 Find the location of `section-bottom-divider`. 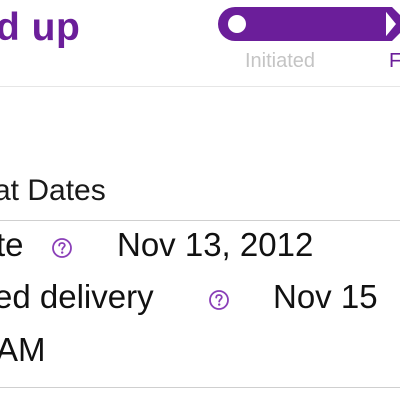

section-bottom-divider is located at coordinates (200, 387).